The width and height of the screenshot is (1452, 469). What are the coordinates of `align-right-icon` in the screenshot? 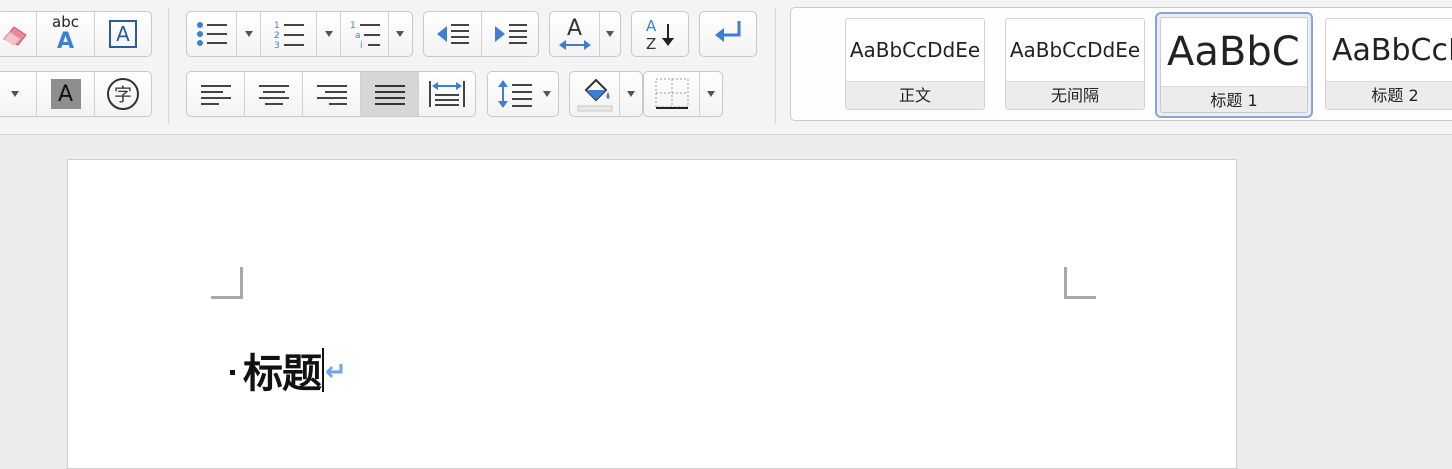 It's located at (331, 95).